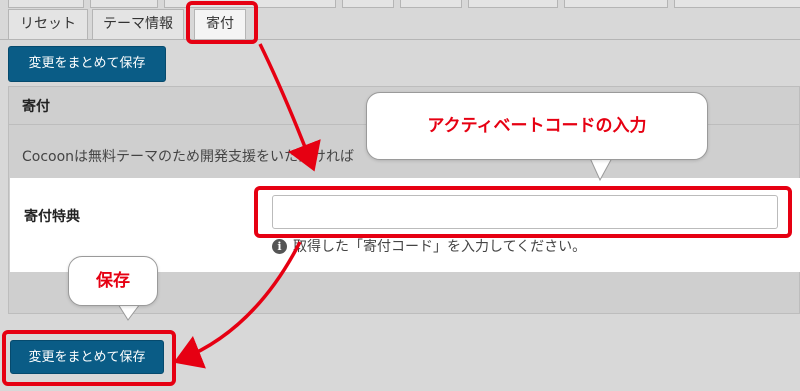 The width and height of the screenshot is (800, 391). Describe the element at coordinates (537, 126) in the screenshot. I see `activation-code-callout: アクティベートコードの入力` at that location.